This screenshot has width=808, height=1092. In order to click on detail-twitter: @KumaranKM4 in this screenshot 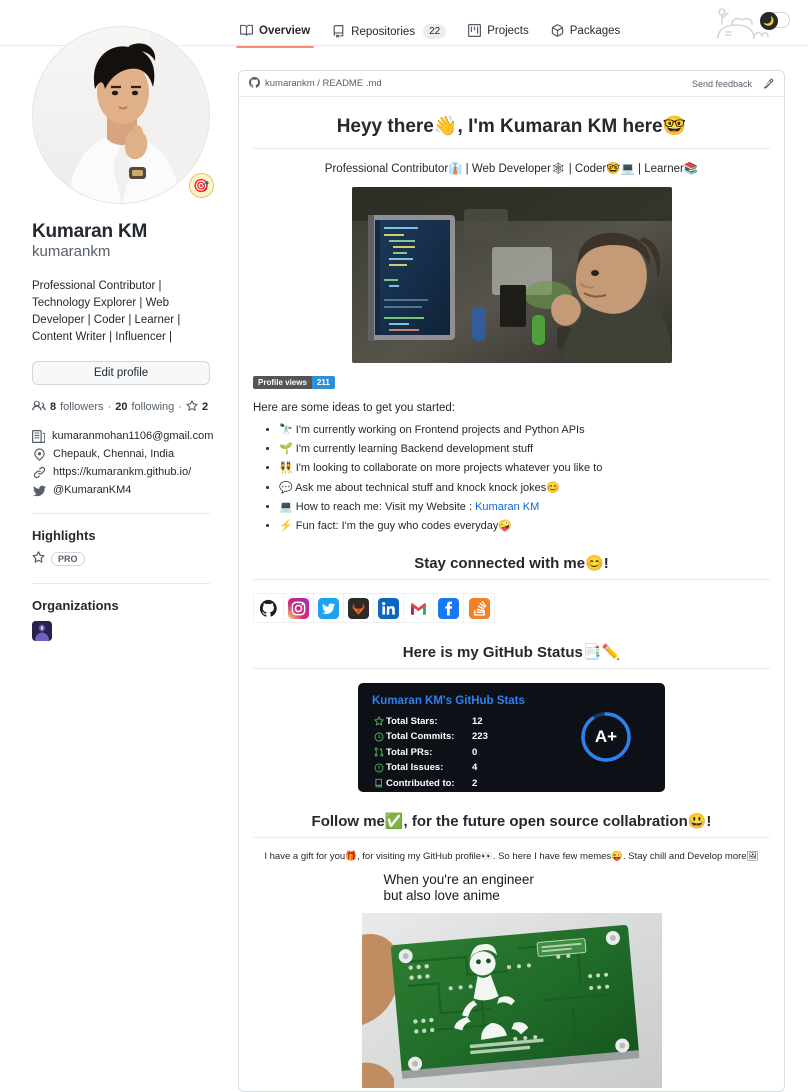, I will do `click(121, 490)`.